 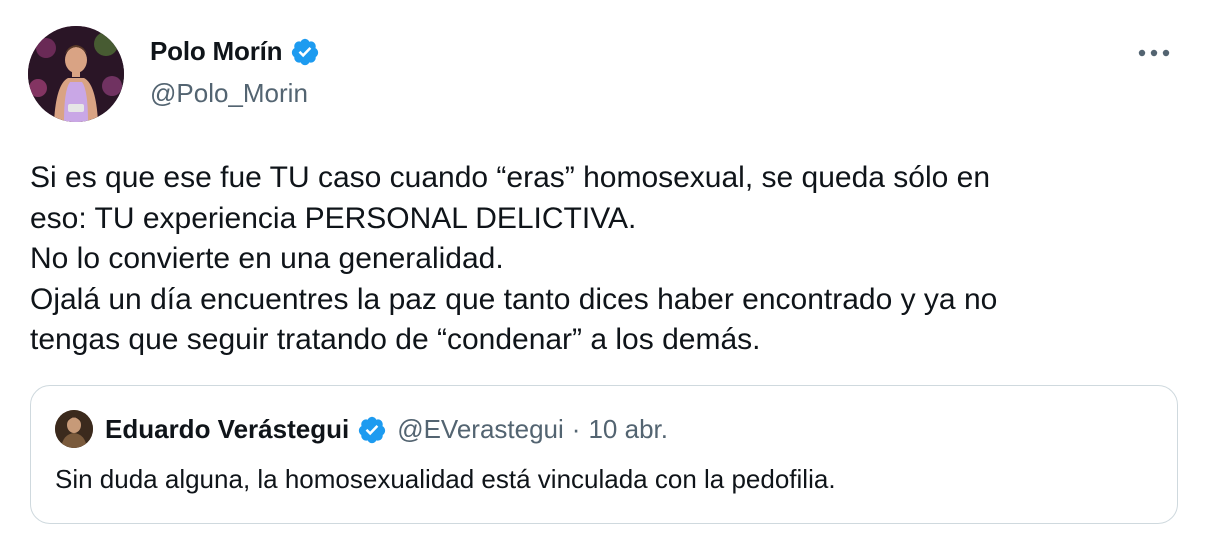 I want to click on quoted-tweet-date: 10 abr., so click(x=628, y=429).